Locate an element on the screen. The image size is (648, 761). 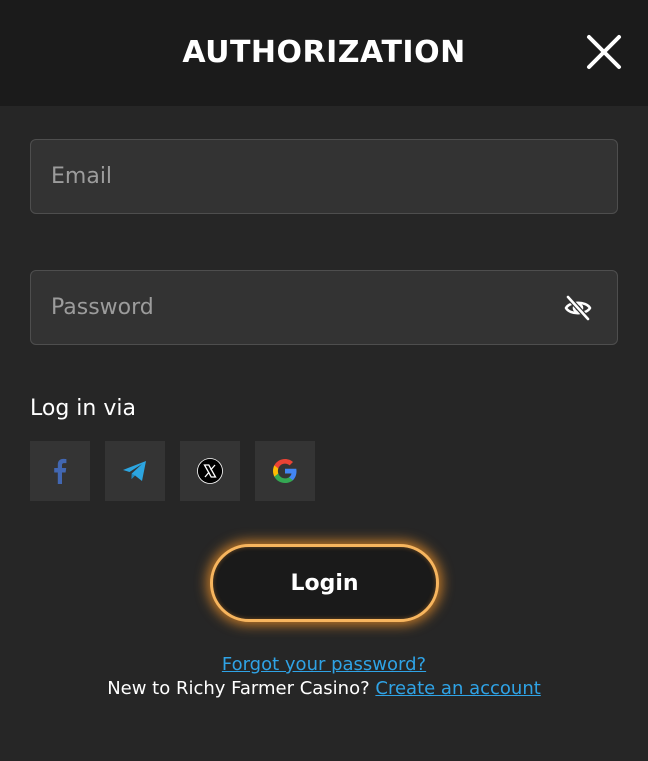
google-icon is located at coordinates (285, 471).